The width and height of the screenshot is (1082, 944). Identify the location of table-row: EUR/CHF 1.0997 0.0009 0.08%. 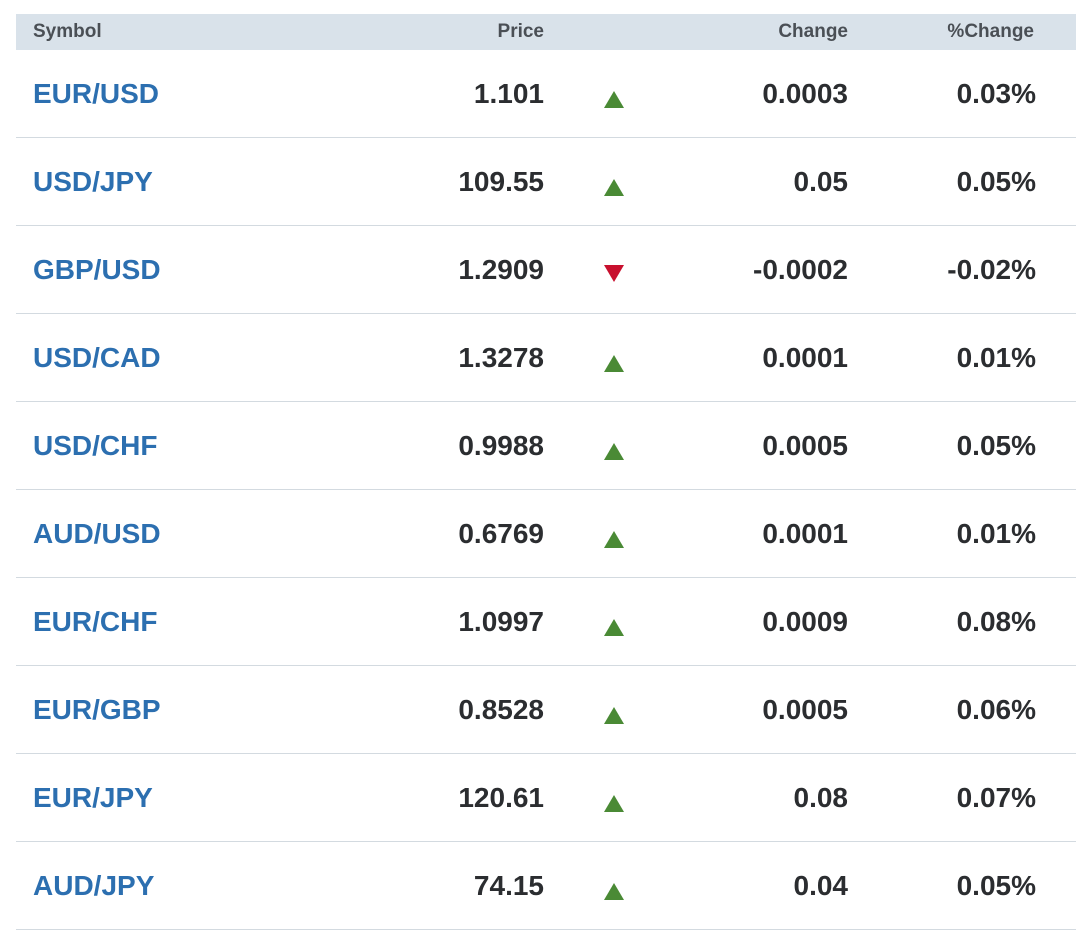
(546, 622).